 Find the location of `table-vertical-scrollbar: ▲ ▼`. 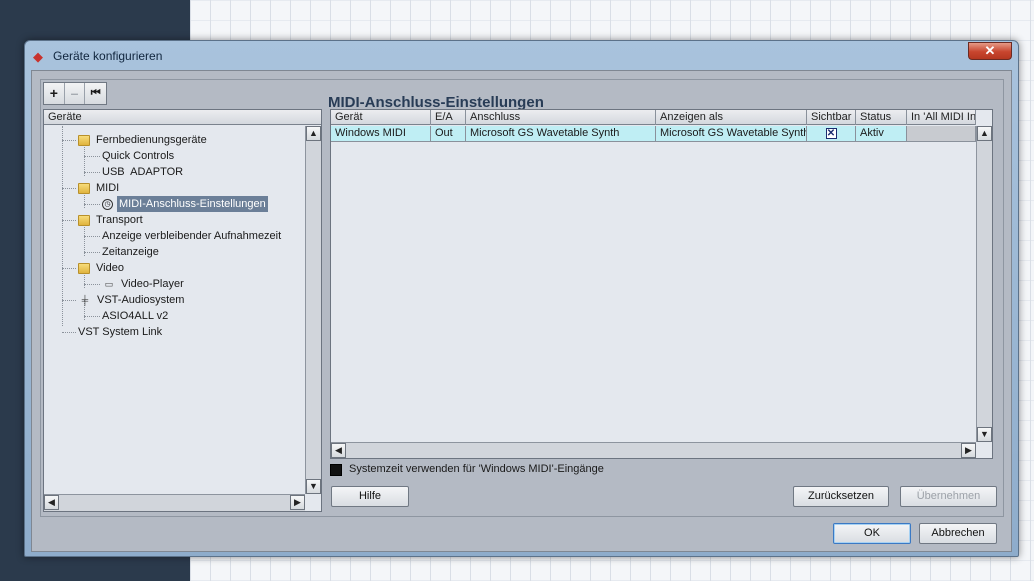

table-vertical-scrollbar: ▲ ▼ is located at coordinates (984, 284).